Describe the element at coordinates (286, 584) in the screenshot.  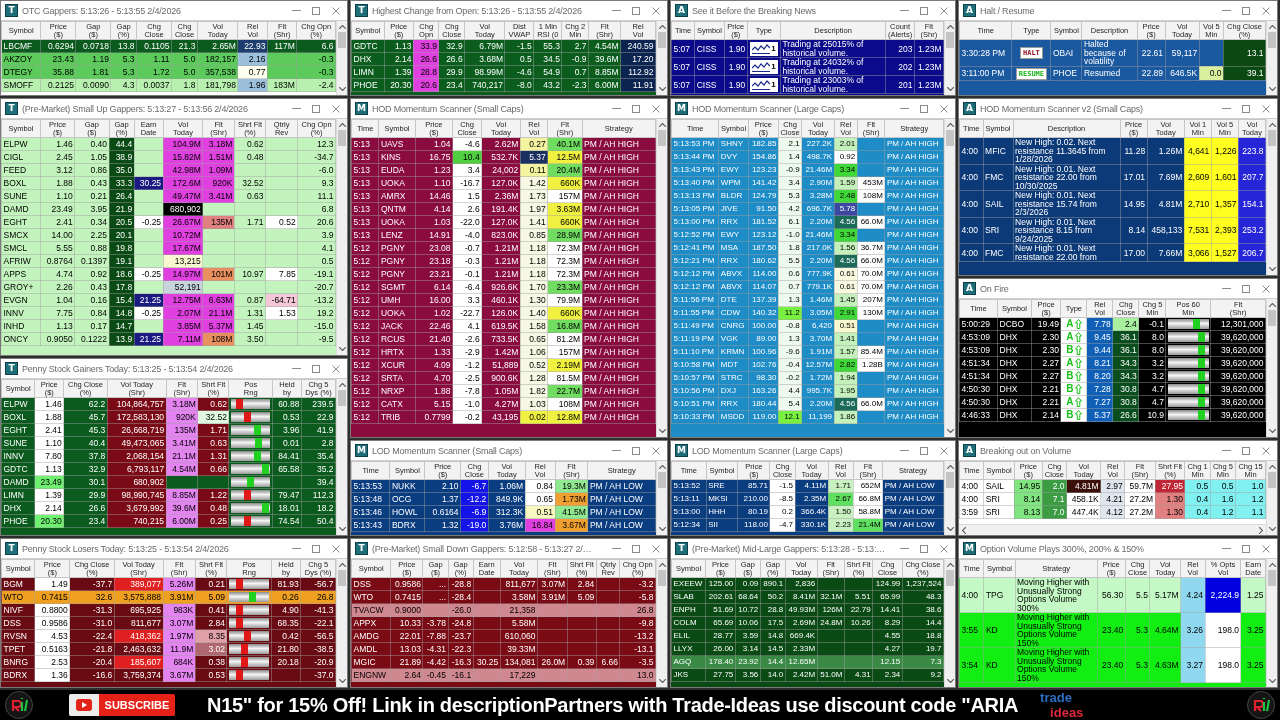
I see `table-cell: 81.93` at that location.